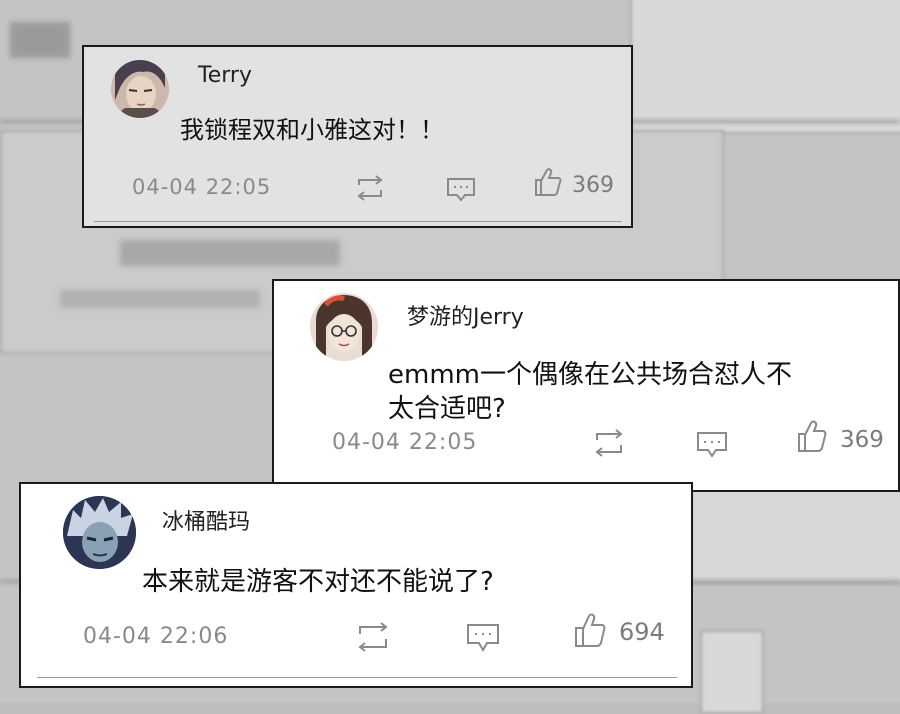  Describe the element at coordinates (225, 75) in the screenshot. I see `username: Terry` at that location.